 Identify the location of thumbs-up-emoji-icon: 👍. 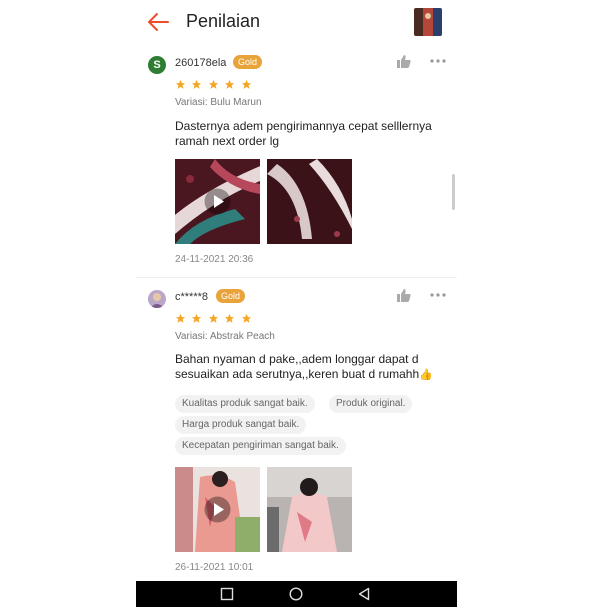
(426, 375).